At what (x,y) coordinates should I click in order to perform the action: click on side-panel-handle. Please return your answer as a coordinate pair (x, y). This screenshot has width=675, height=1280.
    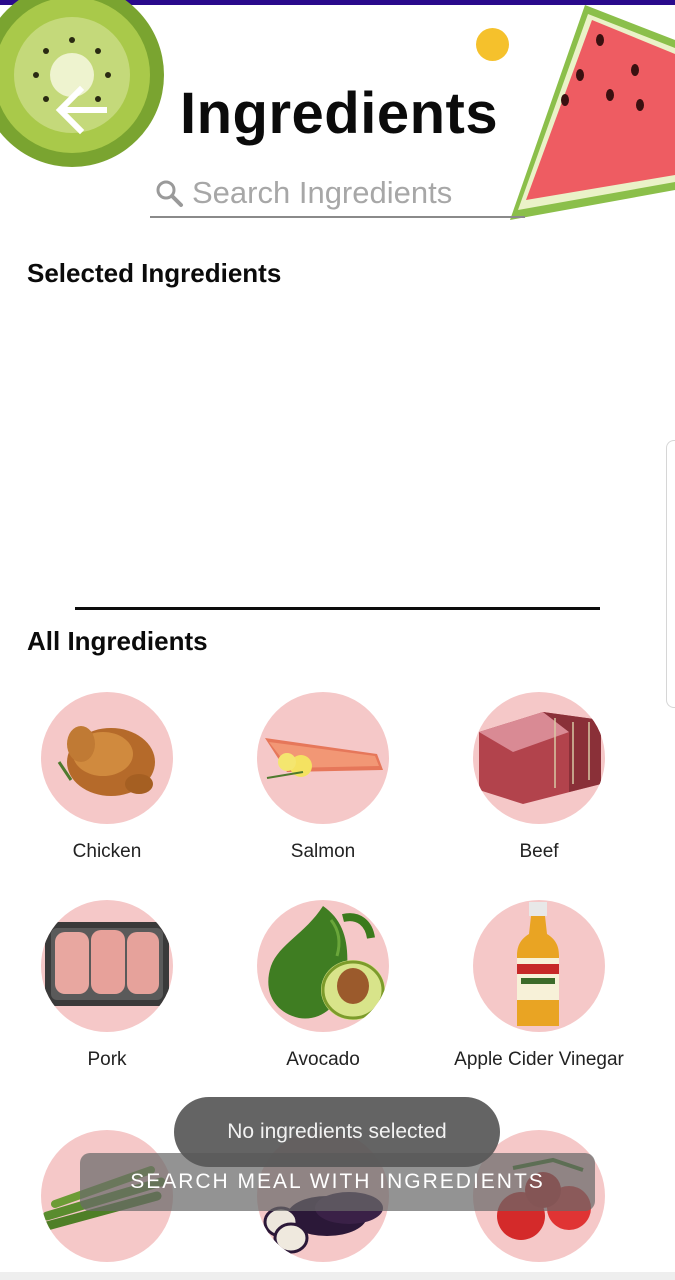
    Looking at the image, I should click on (670, 574).